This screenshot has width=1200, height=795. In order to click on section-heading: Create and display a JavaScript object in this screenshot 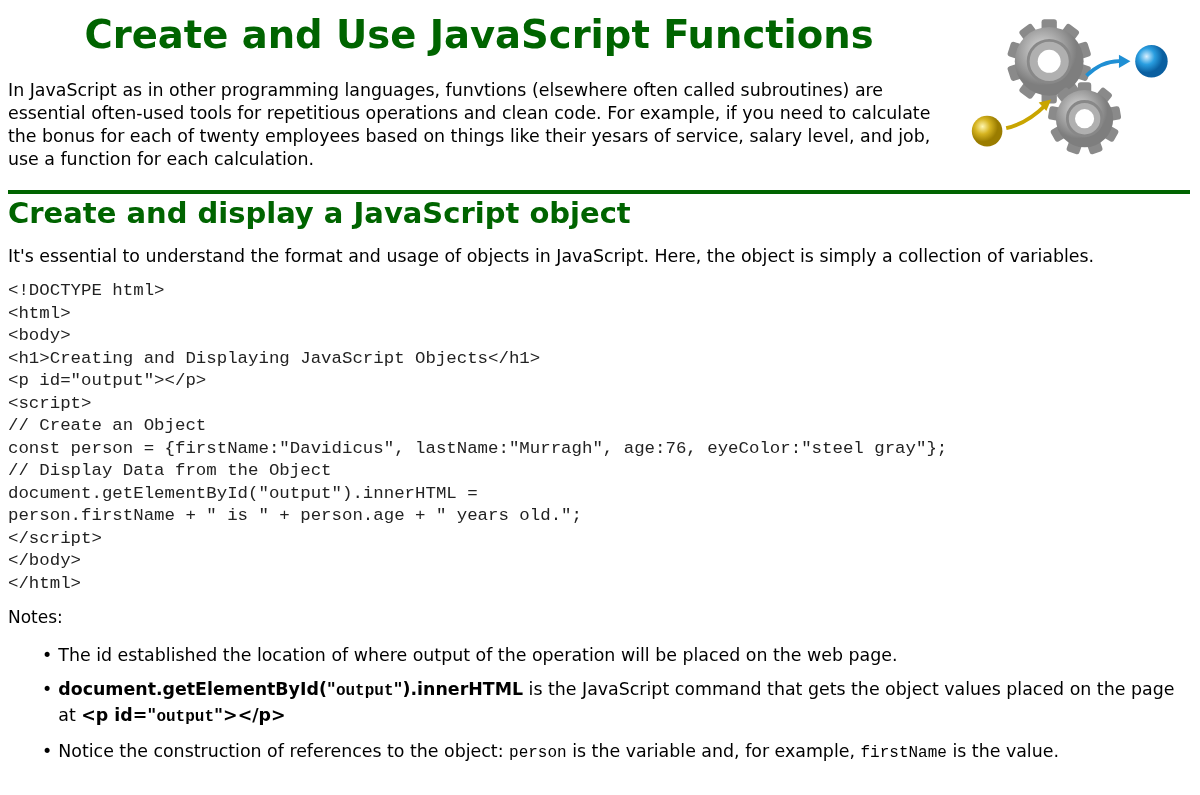, I will do `click(320, 213)`.